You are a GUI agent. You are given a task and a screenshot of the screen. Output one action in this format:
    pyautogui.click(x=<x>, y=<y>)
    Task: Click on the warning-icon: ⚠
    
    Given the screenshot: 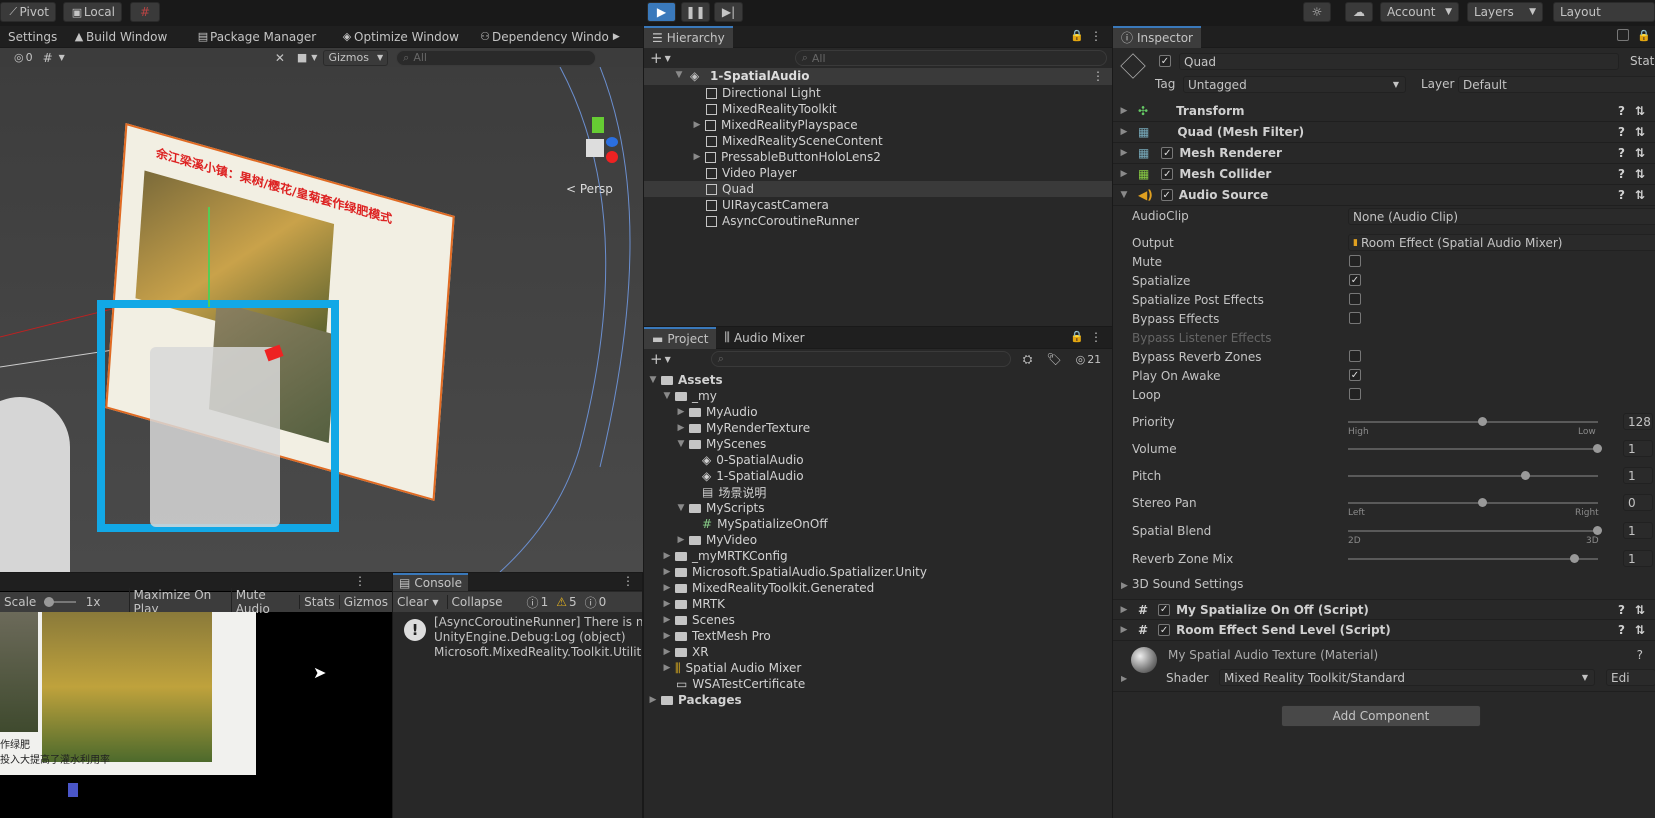 What is the action you would take?
    pyautogui.click(x=561, y=602)
    